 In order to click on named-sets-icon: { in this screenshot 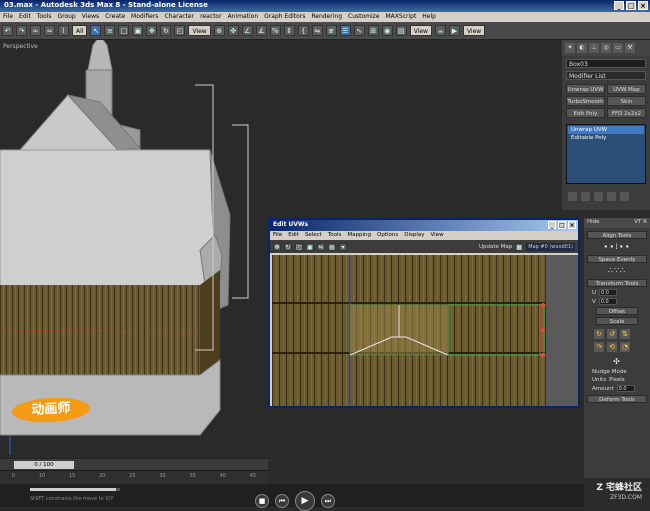, I will do `click(303, 30)`.